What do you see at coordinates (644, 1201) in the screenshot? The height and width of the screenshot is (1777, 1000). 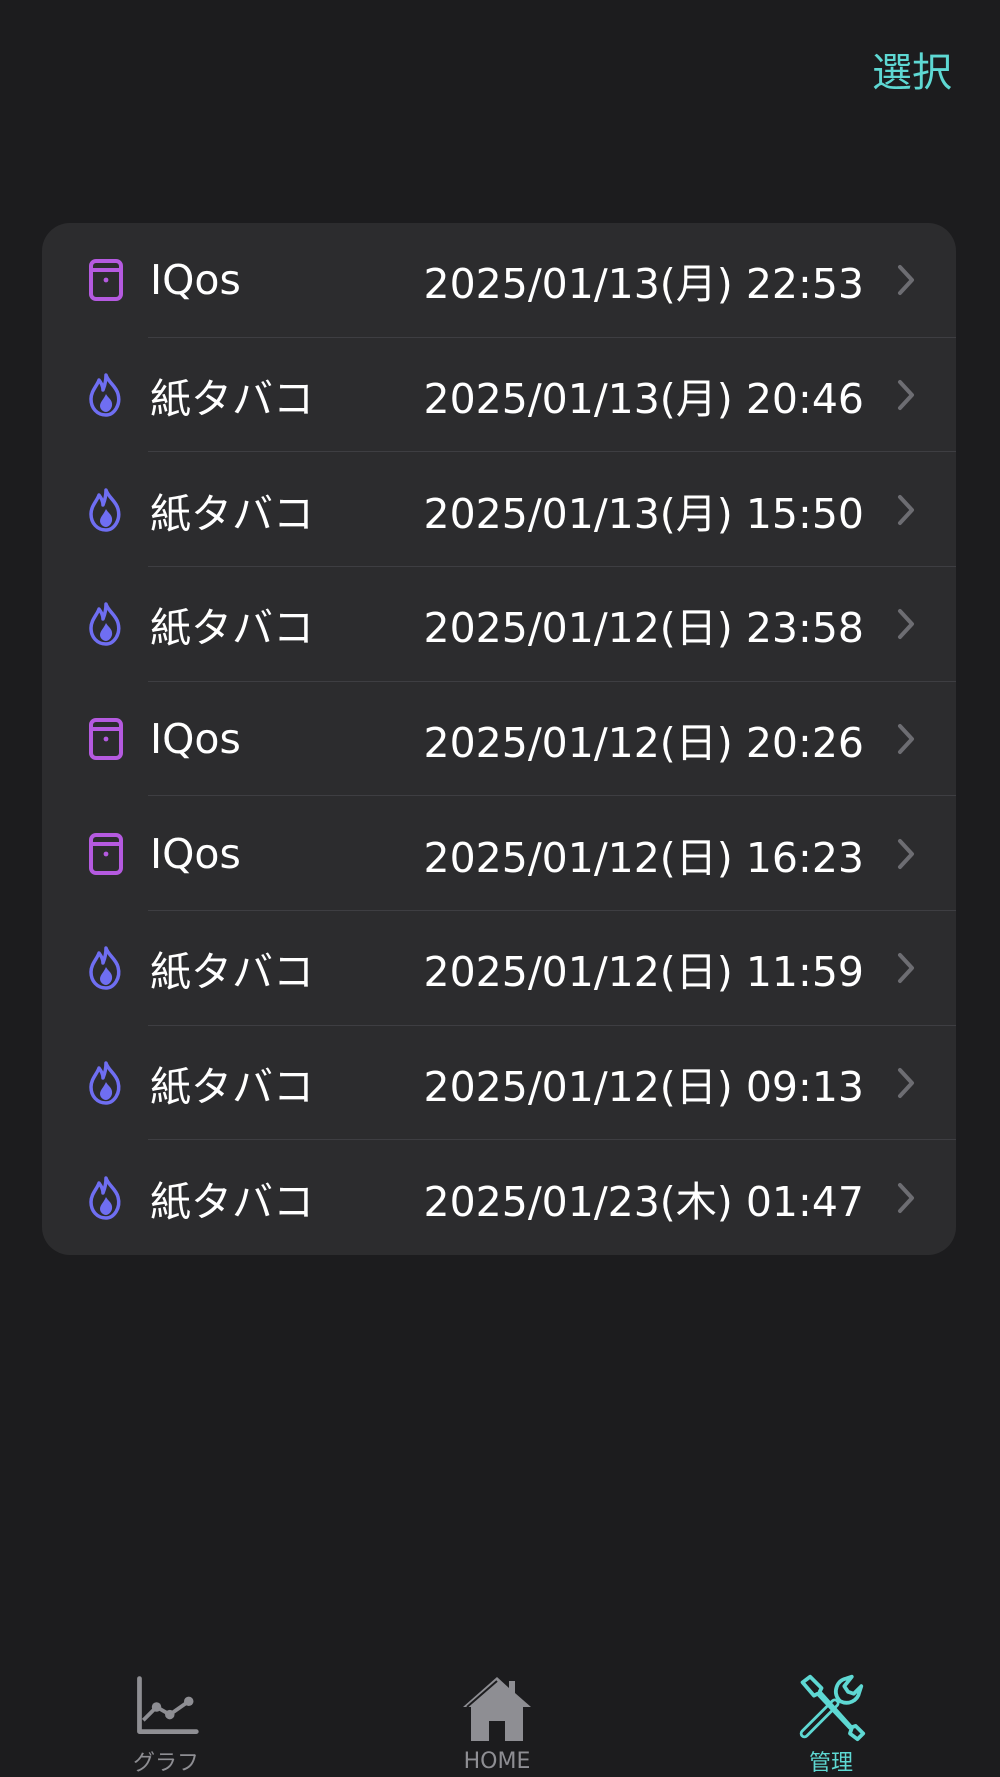 I see `record-datetime: 2025/01/23(木) 01:47` at bounding box center [644, 1201].